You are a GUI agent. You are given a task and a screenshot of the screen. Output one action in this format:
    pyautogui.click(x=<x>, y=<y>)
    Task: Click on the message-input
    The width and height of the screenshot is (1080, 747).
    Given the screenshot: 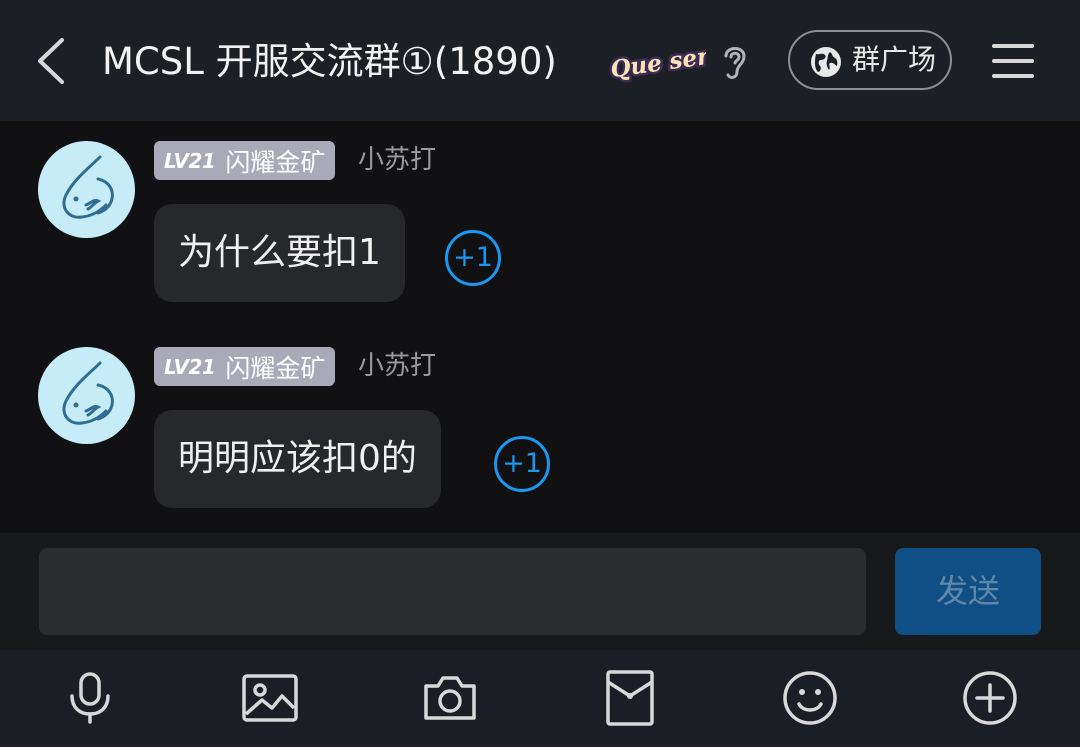 What is the action you would take?
    pyautogui.click(x=452, y=591)
    